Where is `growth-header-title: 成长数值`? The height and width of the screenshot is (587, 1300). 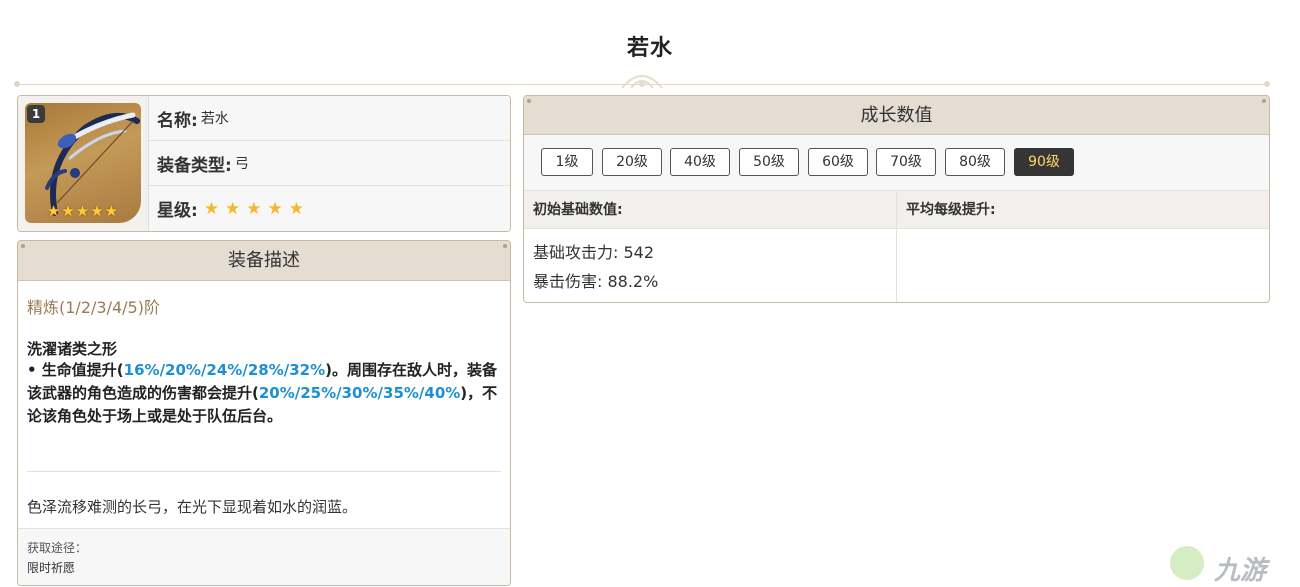 growth-header-title: 成长数值 is located at coordinates (896, 115).